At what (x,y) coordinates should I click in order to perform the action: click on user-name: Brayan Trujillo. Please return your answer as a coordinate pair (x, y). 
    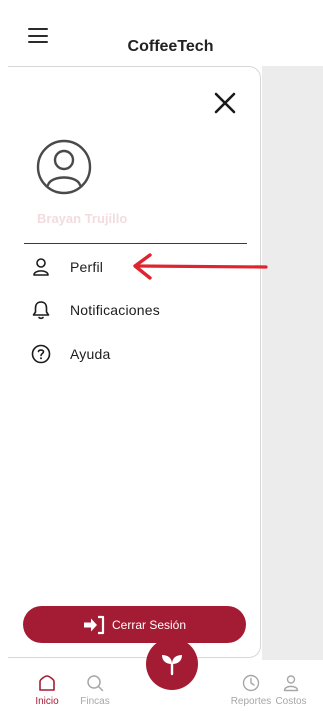
    Looking at the image, I should click on (82, 218).